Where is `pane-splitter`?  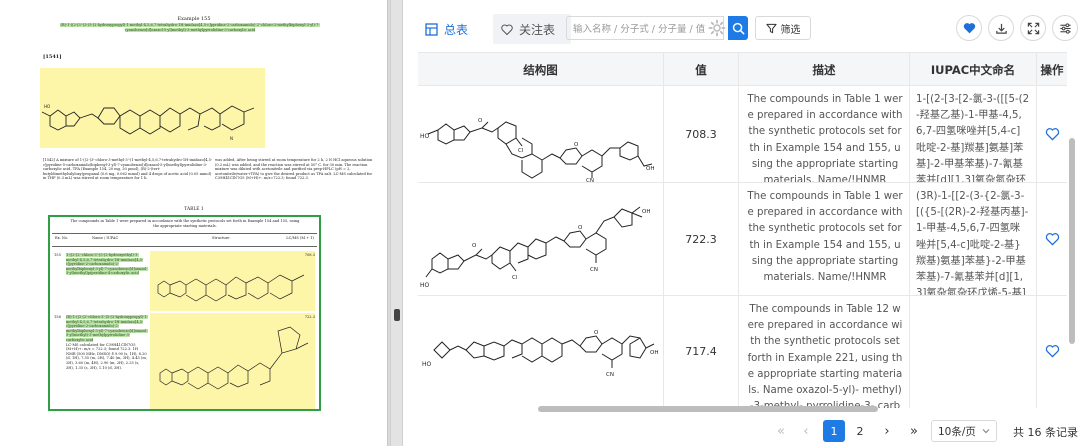
pane-splitter is located at coordinates (396, 223).